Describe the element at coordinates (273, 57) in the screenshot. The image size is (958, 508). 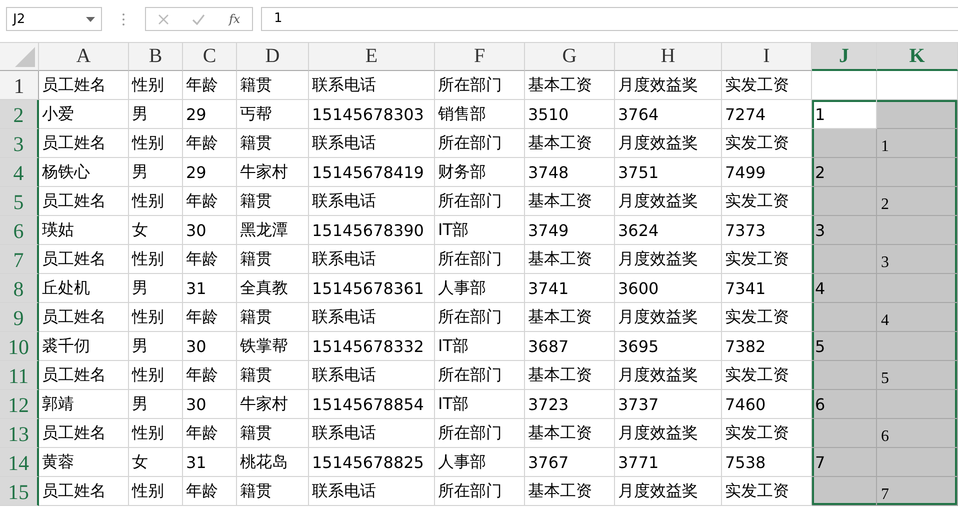
I see `column-header: D` at that location.